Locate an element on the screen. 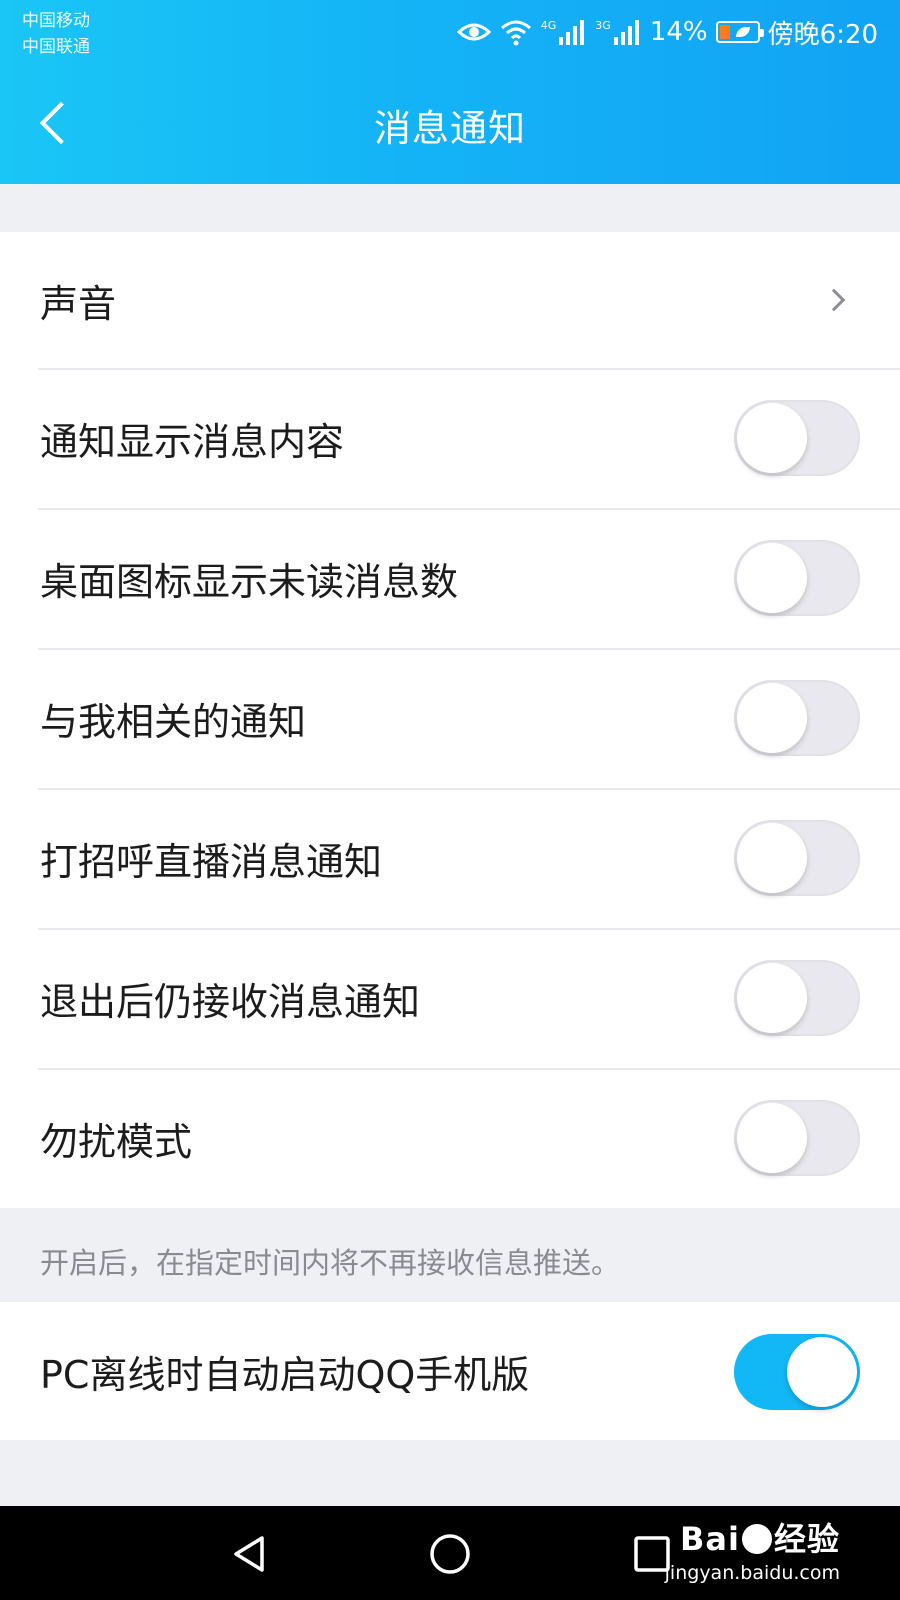 The height and width of the screenshot is (1600, 900). carrier-info: 中国移动 中国联通 is located at coordinates (56, 34).